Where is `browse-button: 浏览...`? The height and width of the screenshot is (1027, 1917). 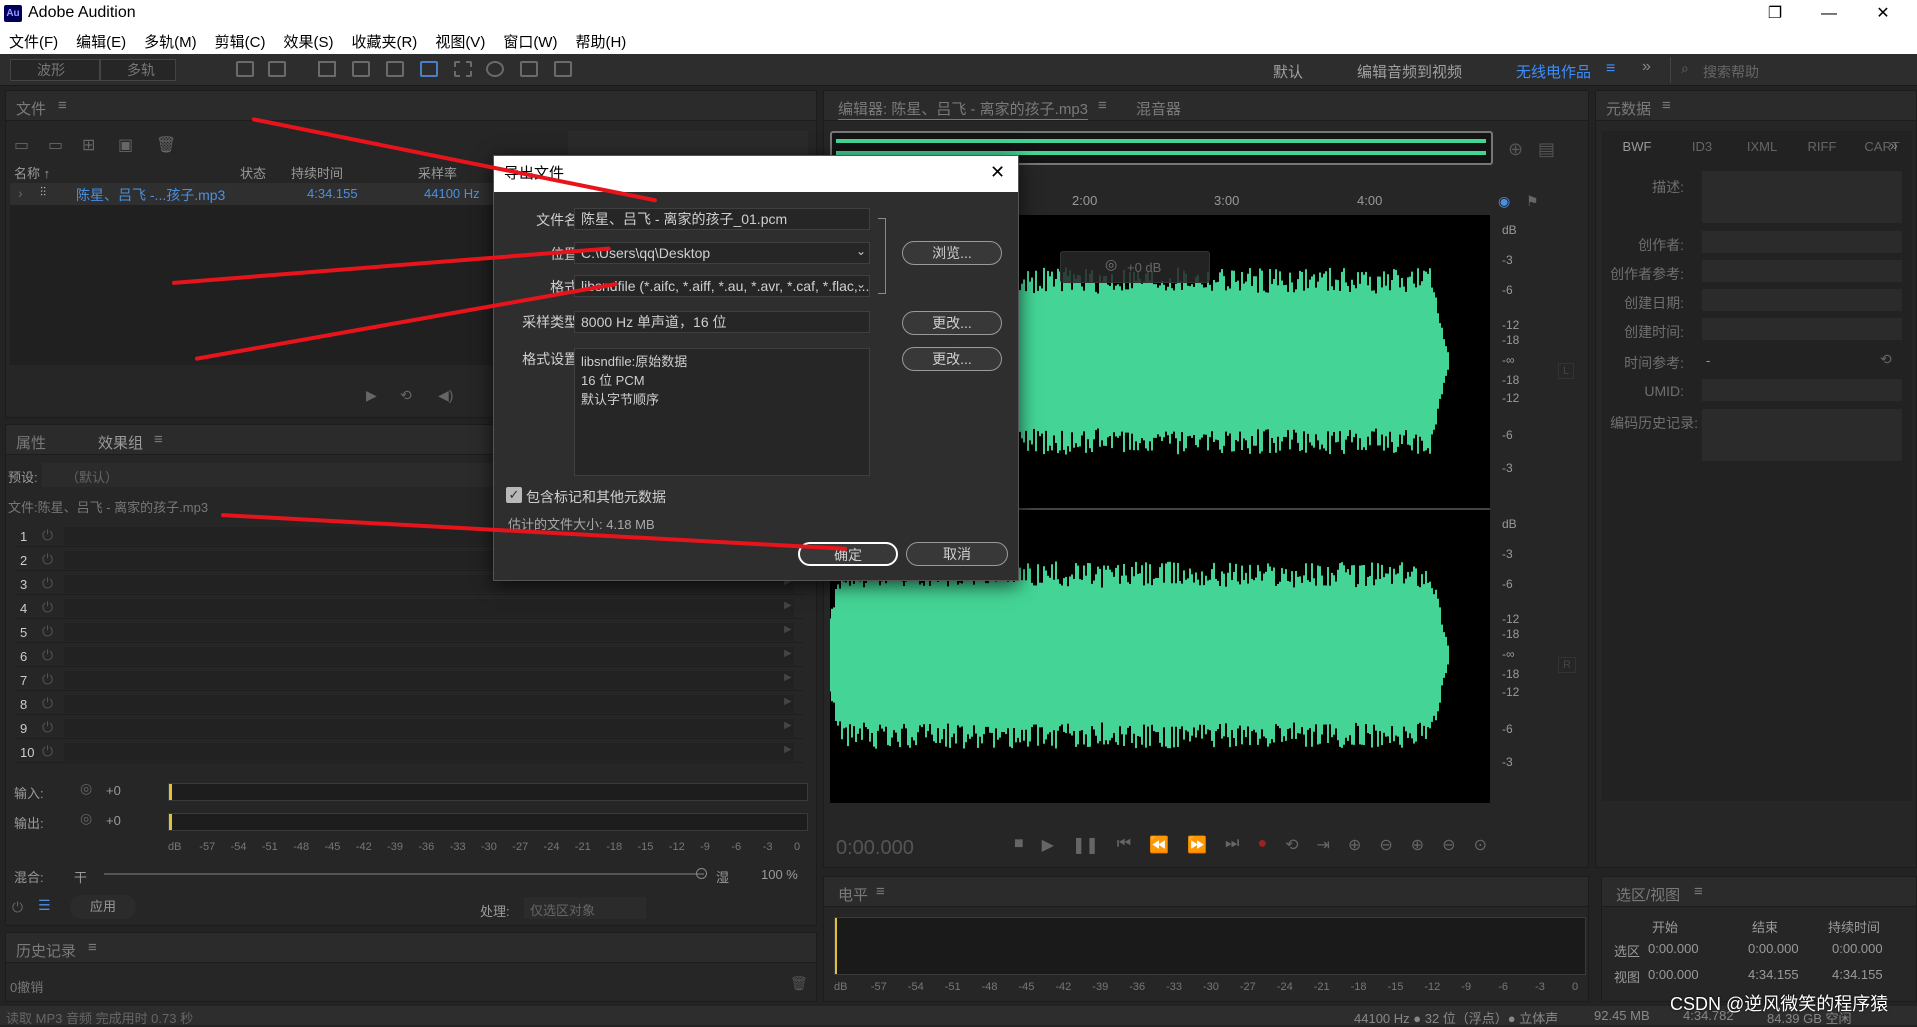 browse-button: 浏览... is located at coordinates (952, 253).